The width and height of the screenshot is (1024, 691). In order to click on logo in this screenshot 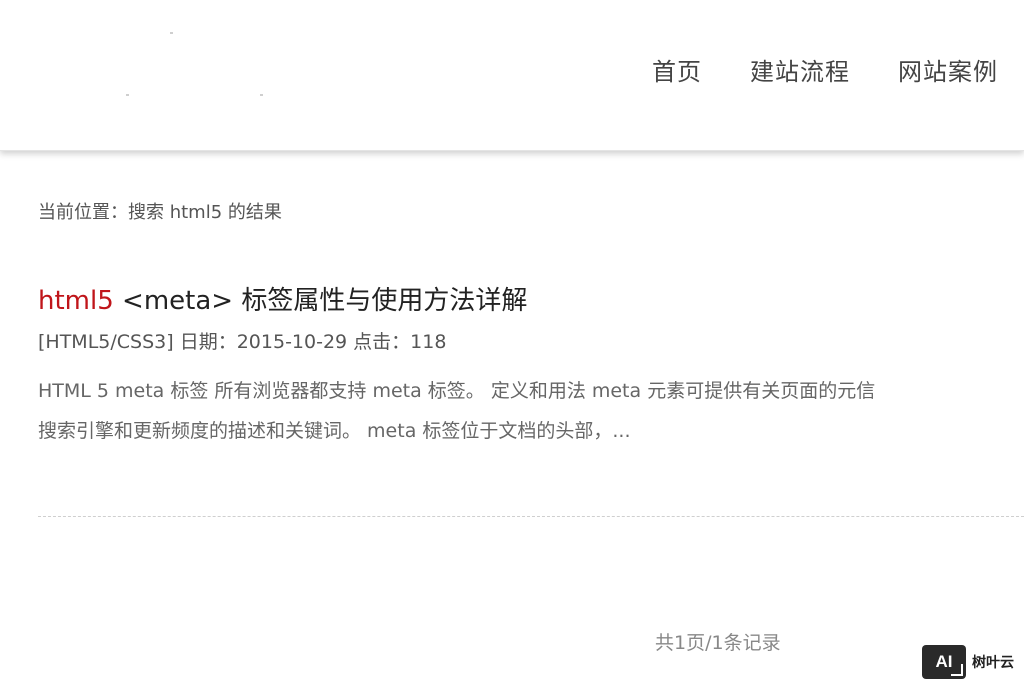, I will do `click(160, 65)`.